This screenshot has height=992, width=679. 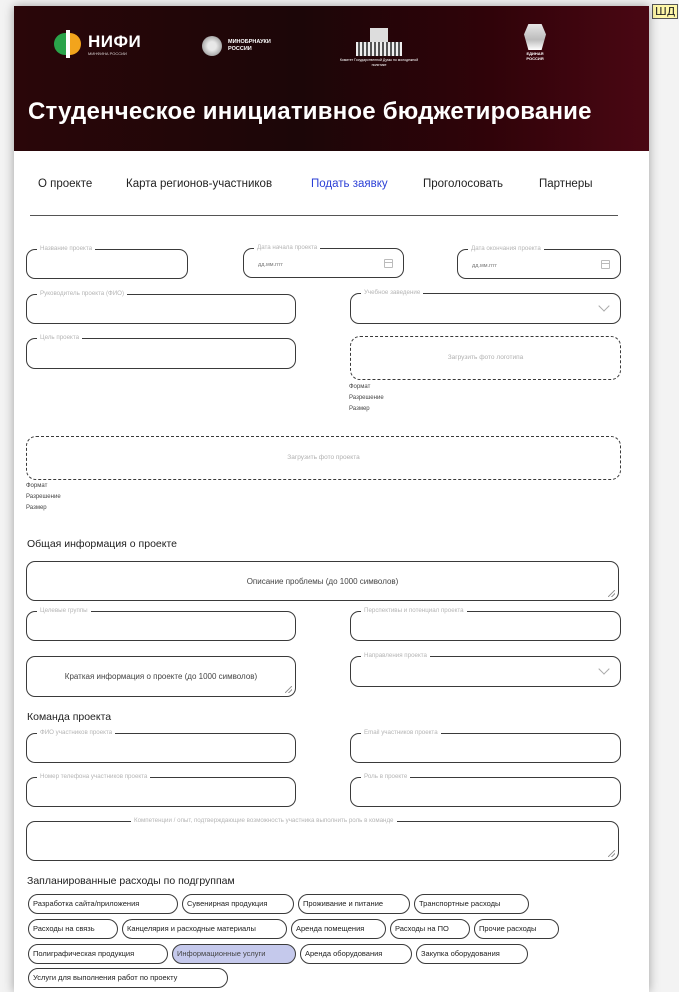 What do you see at coordinates (401, 733) in the screenshot?
I see `team-email-label: Email участников проекта` at bounding box center [401, 733].